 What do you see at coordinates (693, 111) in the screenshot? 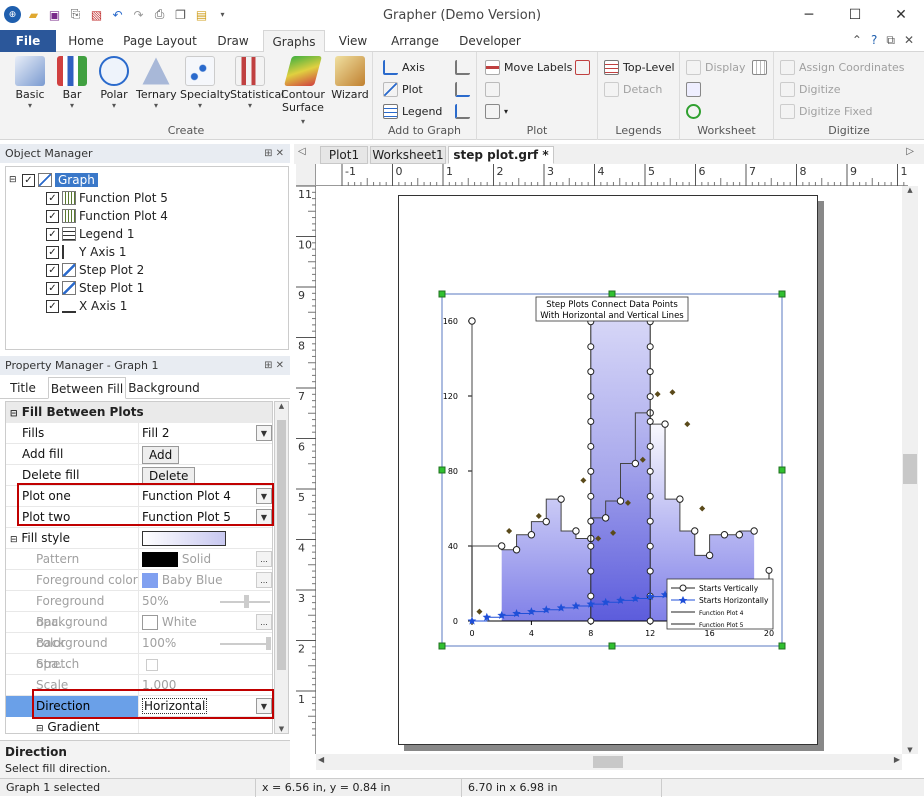
I see `worksheet-refresh-button` at bounding box center [693, 111].